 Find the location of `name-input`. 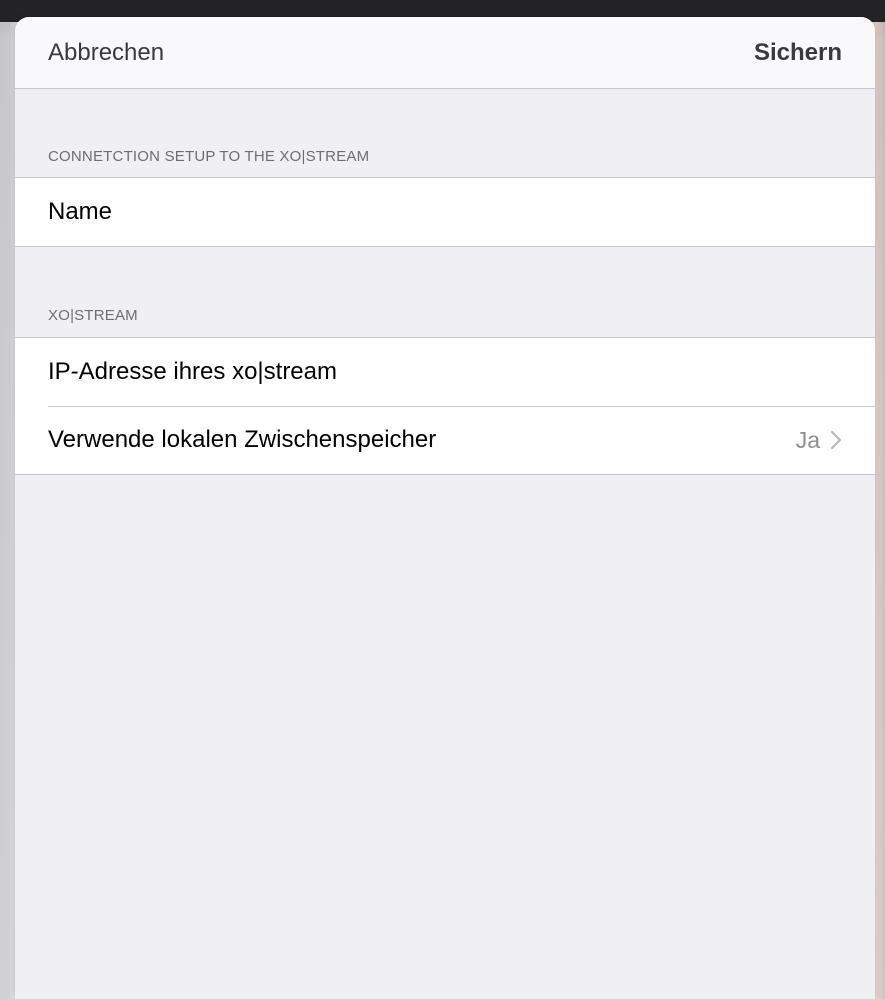

name-input is located at coordinates (445, 212).